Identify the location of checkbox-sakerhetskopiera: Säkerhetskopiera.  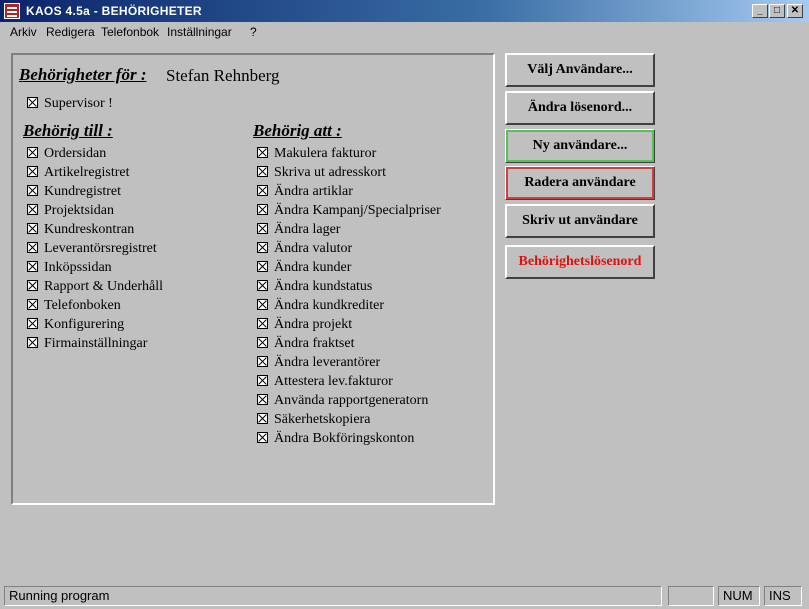
(313, 421).